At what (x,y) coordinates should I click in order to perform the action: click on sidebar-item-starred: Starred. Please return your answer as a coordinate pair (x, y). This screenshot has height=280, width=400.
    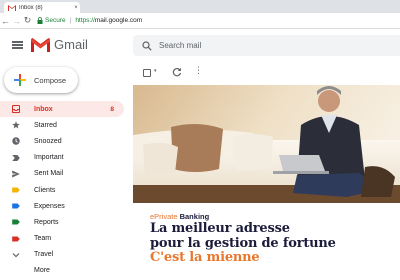
    Looking at the image, I should click on (62, 125).